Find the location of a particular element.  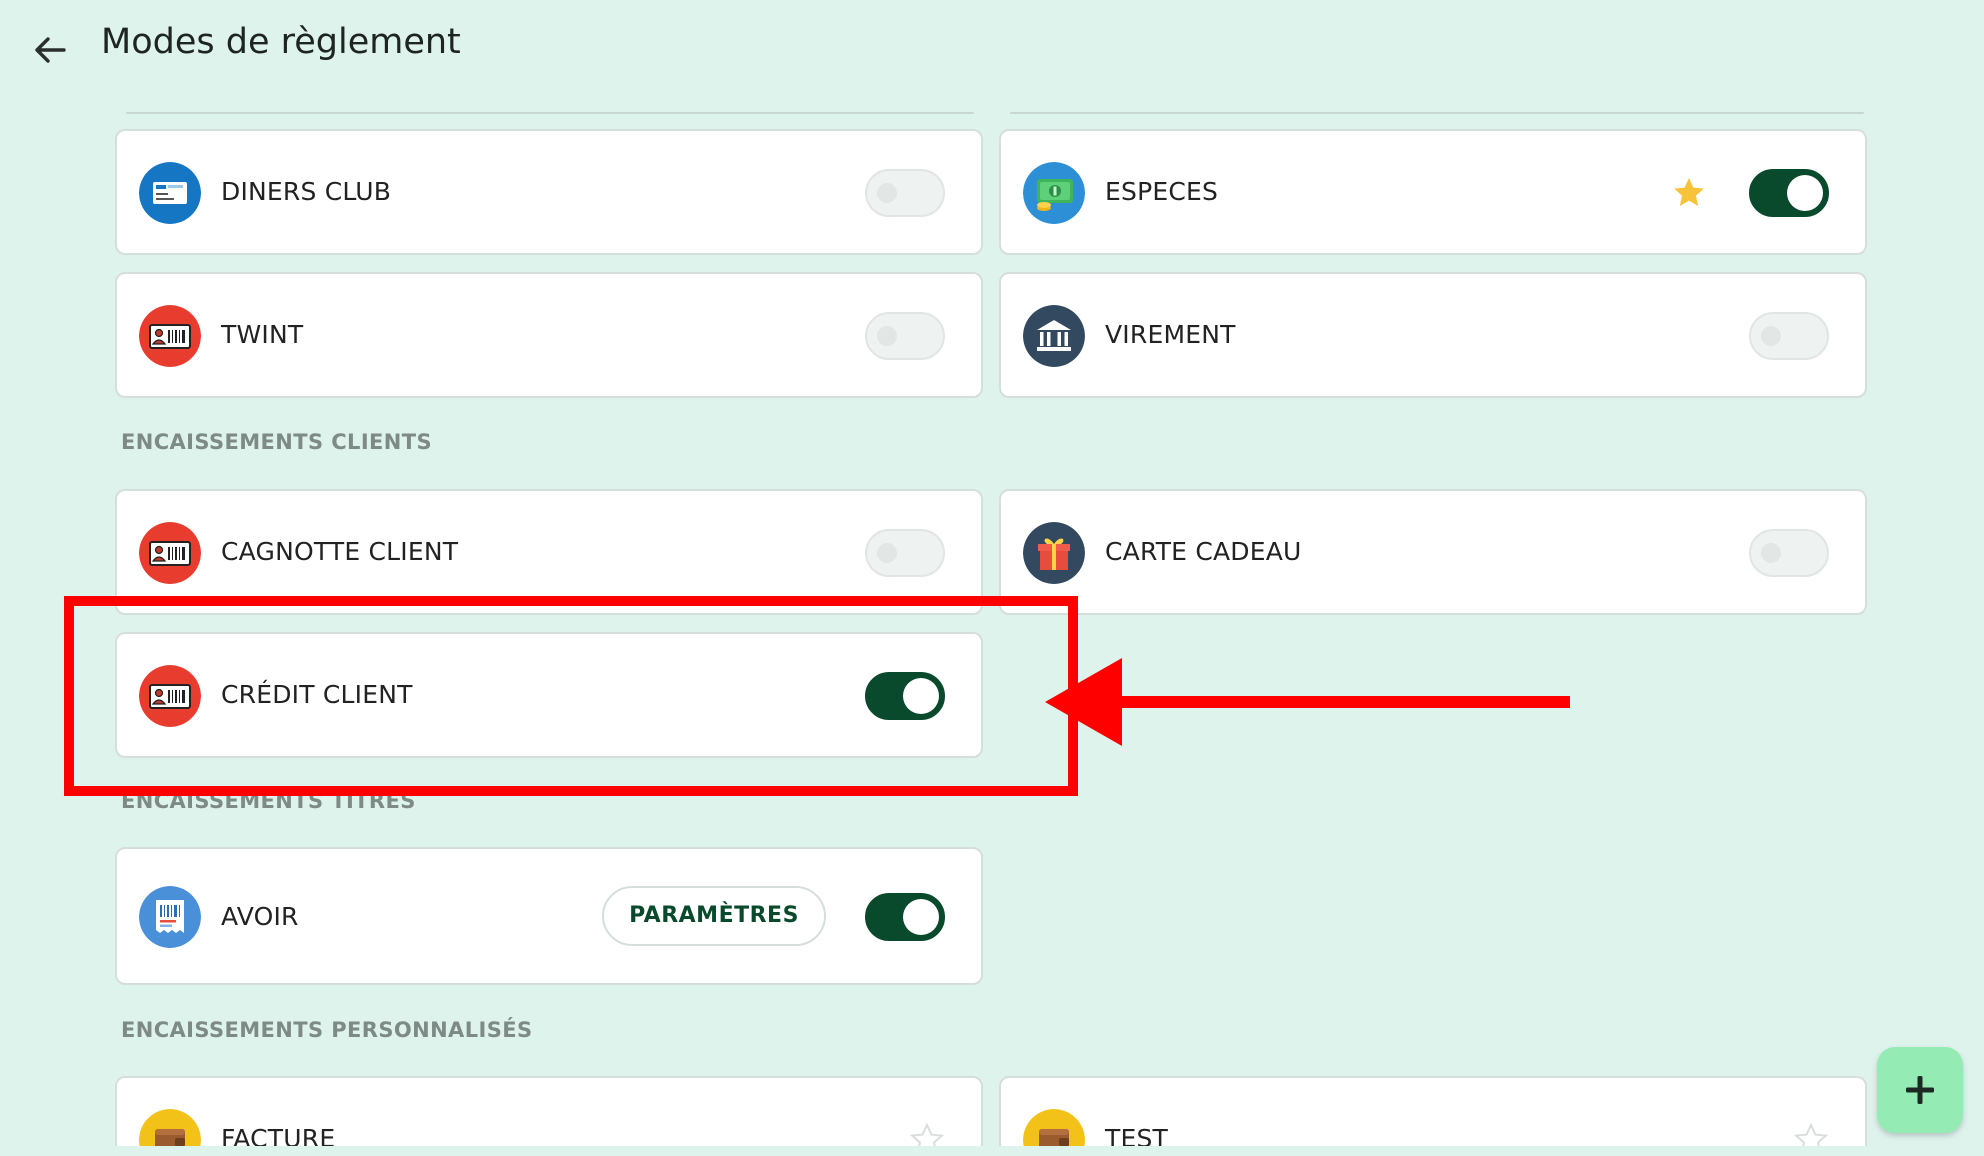

payment-card-facture: FACTURE is located at coordinates (549, 1111).